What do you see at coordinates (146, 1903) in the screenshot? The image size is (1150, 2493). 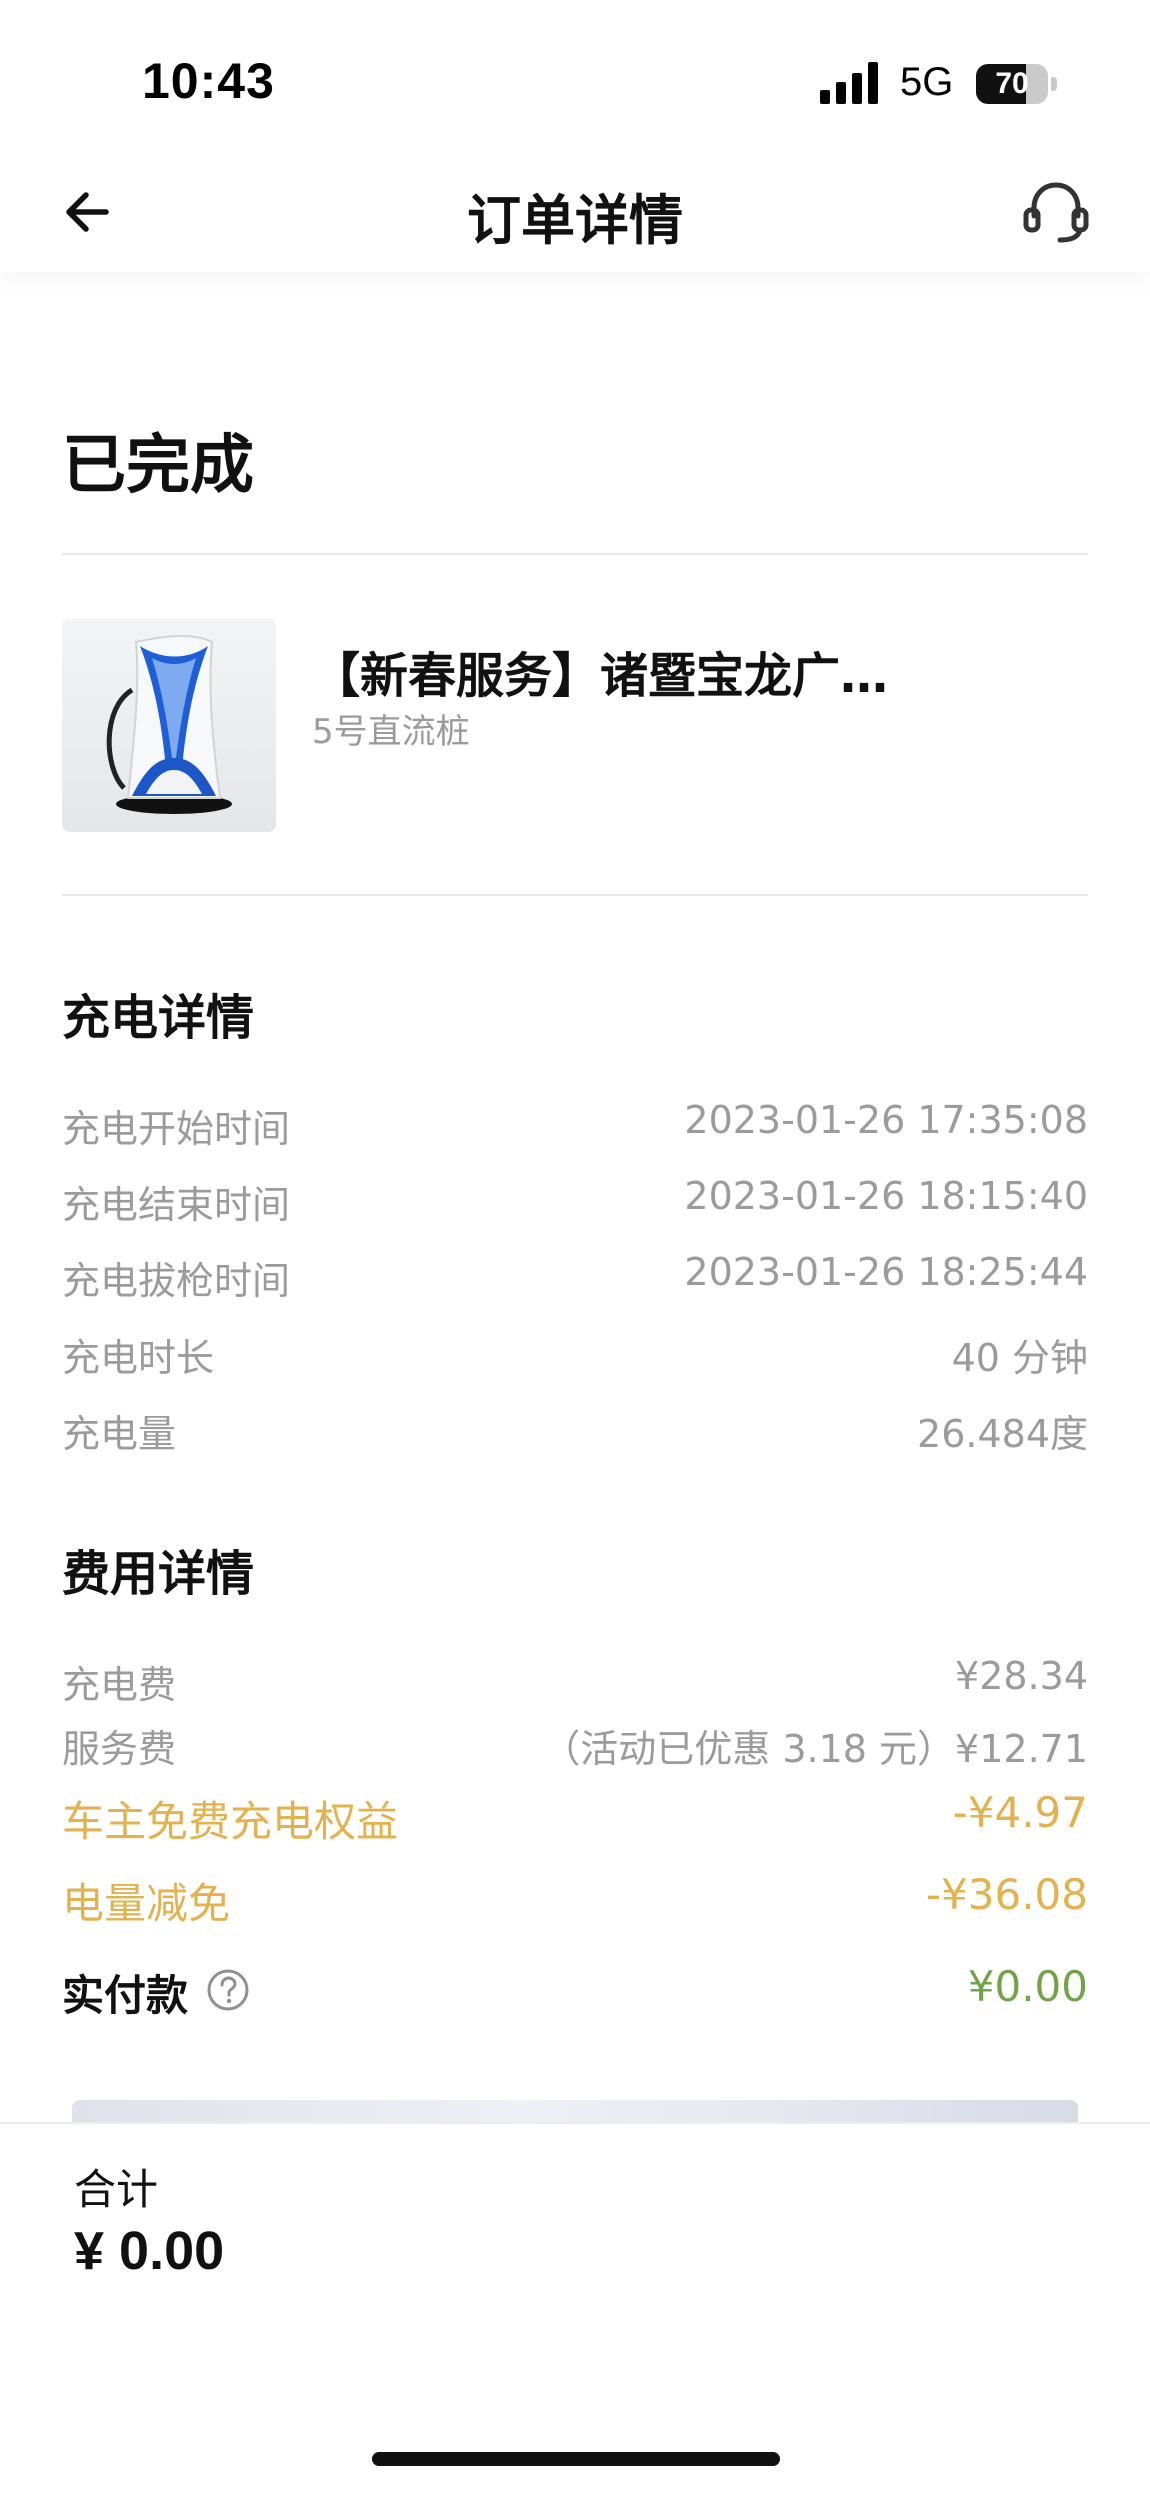 I see `energy-discount-label: 电量减免` at bounding box center [146, 1903].